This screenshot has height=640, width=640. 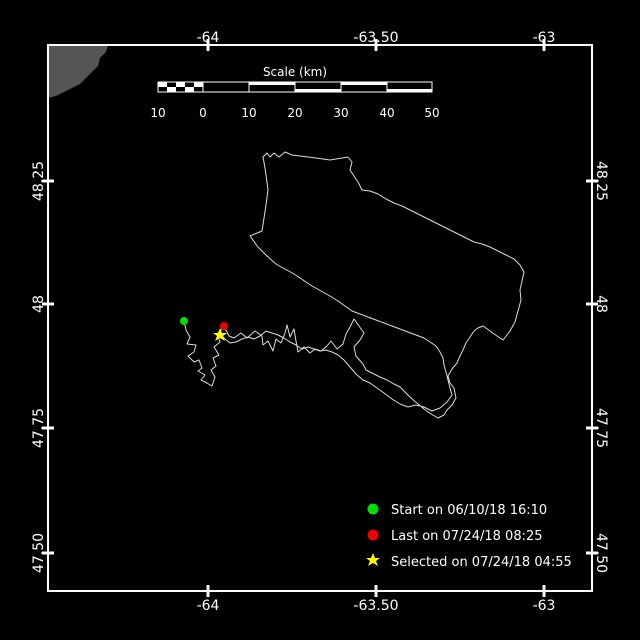 I want to click on lat-label-right-4: 47.50, so click(x=601, y=553).